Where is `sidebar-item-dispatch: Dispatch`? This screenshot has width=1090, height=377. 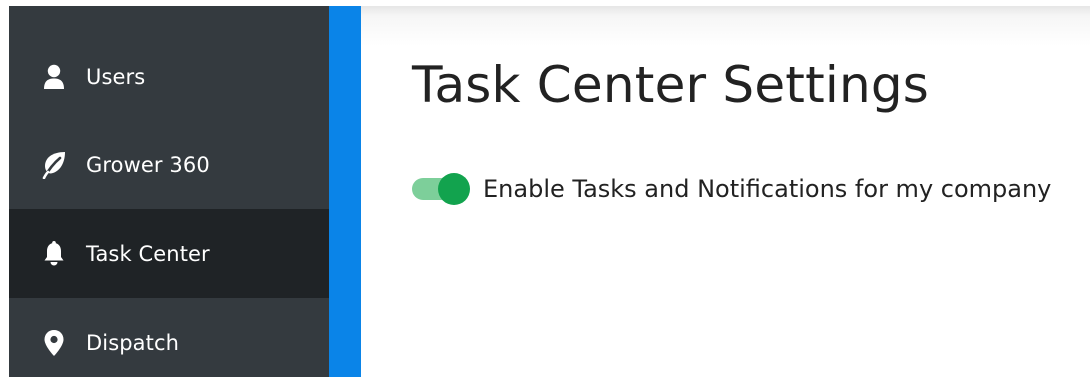
sidebar-item-dispatch: Dispatch is located at coordinates (169, 337).